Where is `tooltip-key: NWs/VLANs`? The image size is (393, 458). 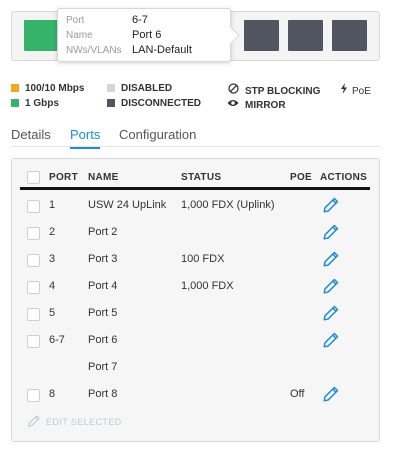
tooltip-key: NWs/VLANs is located at coordinates (94, 50).